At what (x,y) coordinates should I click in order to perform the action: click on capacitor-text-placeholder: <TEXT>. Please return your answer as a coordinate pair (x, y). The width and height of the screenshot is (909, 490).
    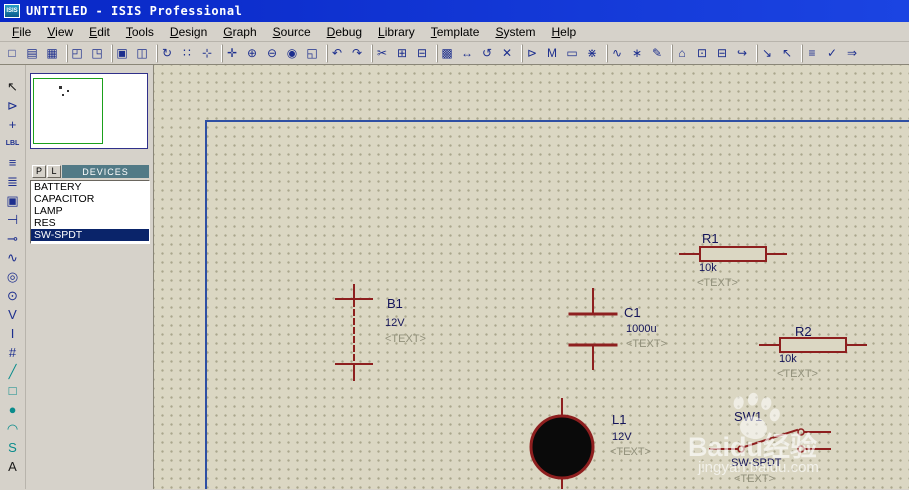
    Looking at the image, I should click on (646, 344).